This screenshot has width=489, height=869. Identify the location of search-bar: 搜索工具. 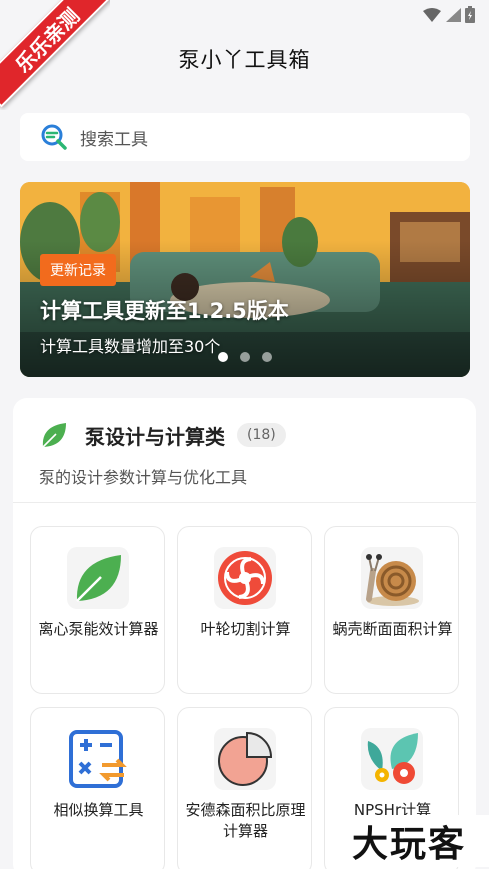
(245, 137).